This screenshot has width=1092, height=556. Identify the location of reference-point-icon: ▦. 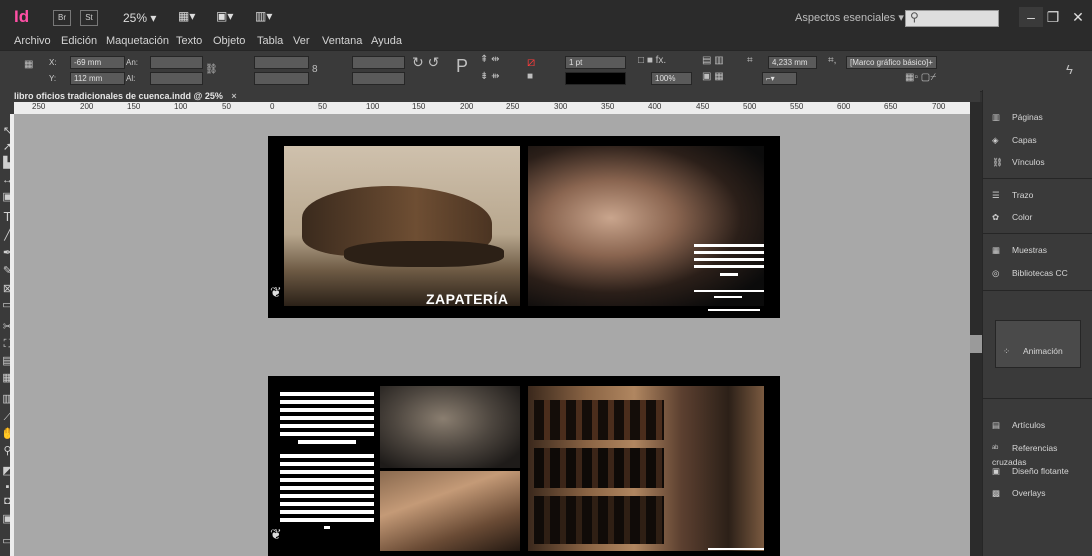
(28, 64).